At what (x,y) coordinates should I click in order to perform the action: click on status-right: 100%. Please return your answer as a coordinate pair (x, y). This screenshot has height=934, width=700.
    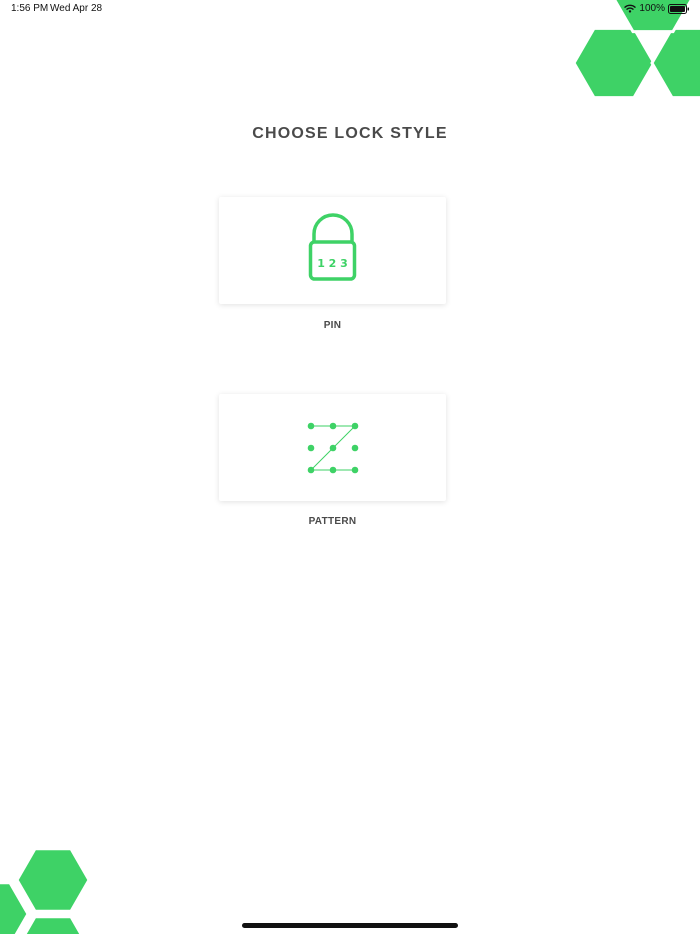
    Looking at the image, I should click on (657, 8).